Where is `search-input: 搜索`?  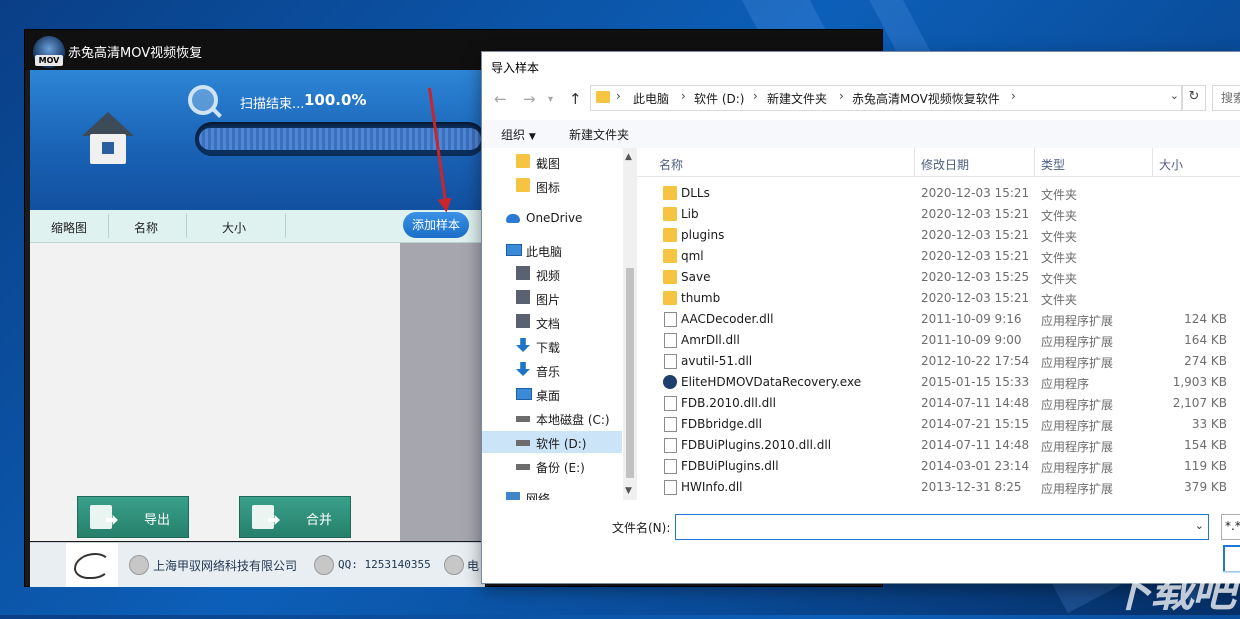 search-input: 搜索 is located at coordinates (1226, 98).